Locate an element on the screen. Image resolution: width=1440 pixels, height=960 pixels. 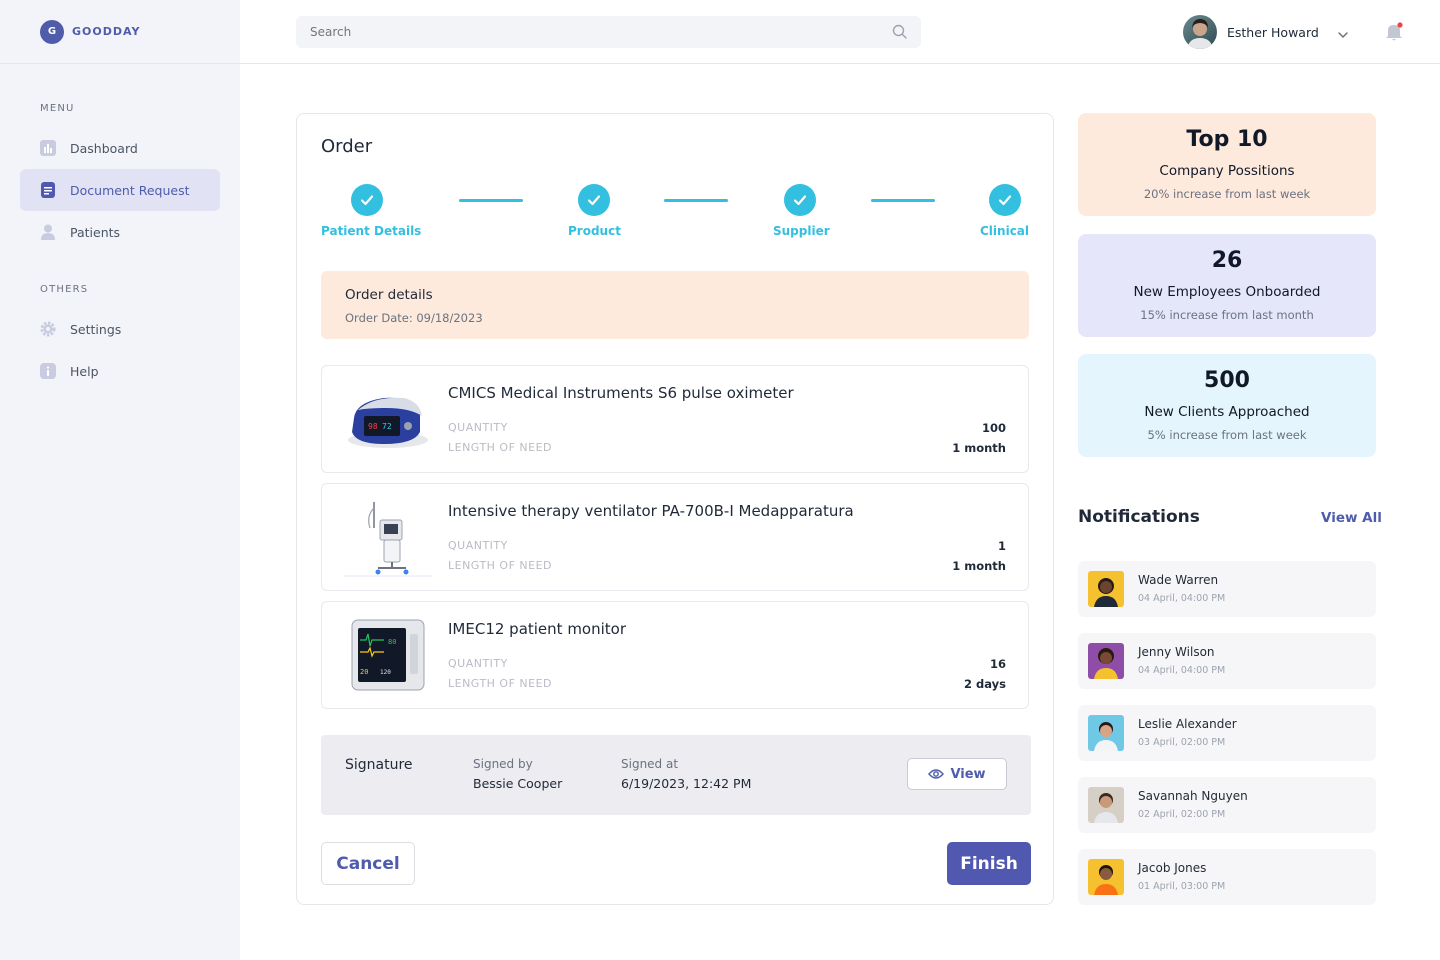
sidebar-item-settings: Settings is located at coordinates (120, 329).